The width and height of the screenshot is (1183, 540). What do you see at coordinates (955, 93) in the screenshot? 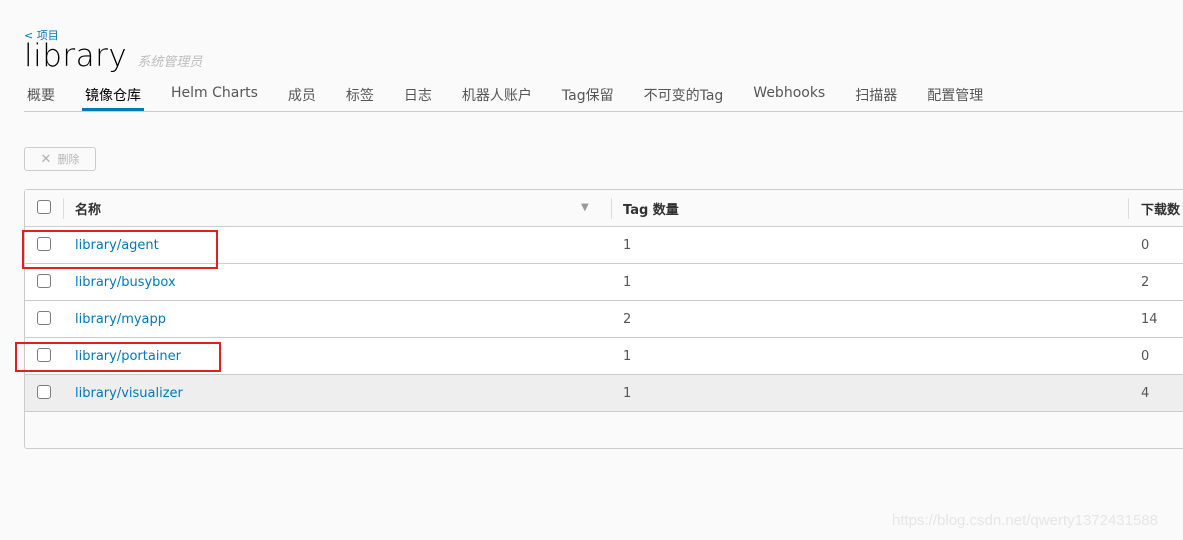
I see `tab-configuration: 配置管理` at bounding box center [955, 93].